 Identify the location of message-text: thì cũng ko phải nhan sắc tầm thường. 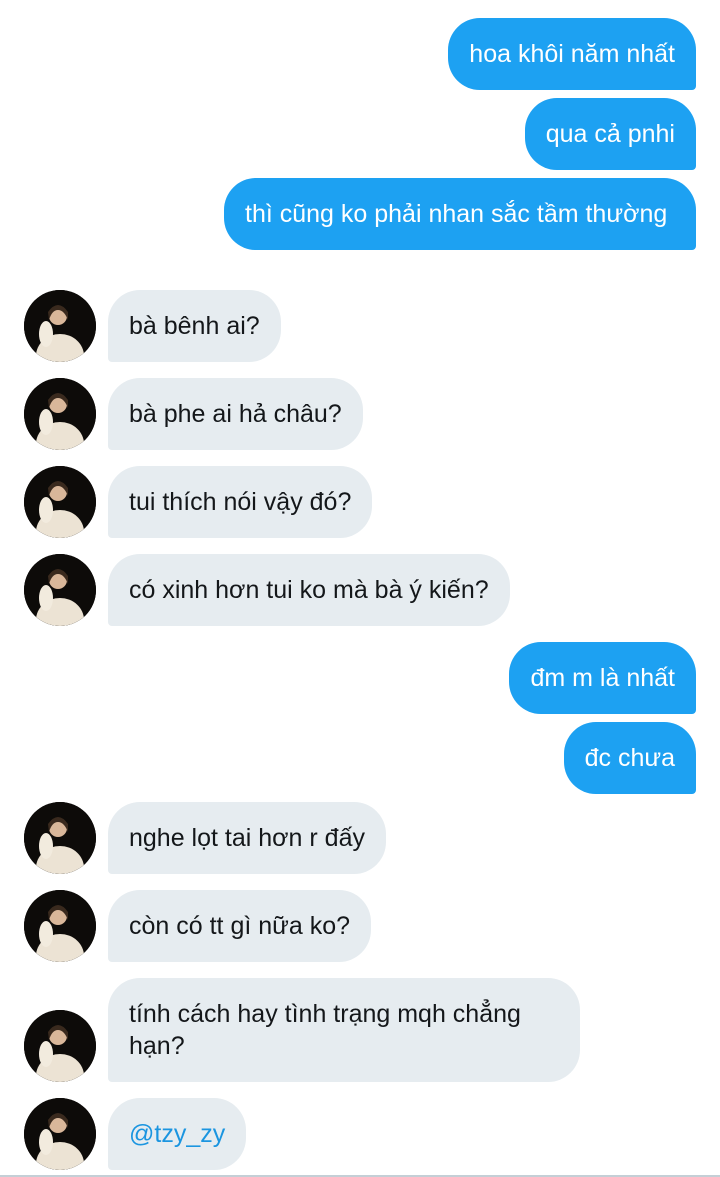
(460, 214).